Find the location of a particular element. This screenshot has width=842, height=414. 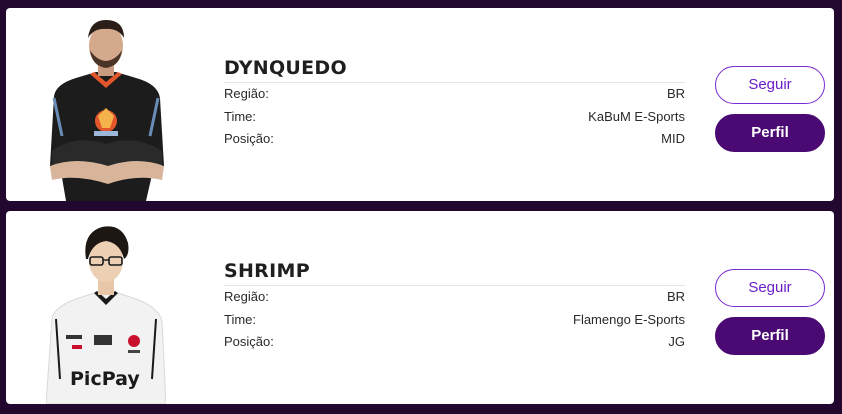

player-photo is located at coordinates (106, 108).